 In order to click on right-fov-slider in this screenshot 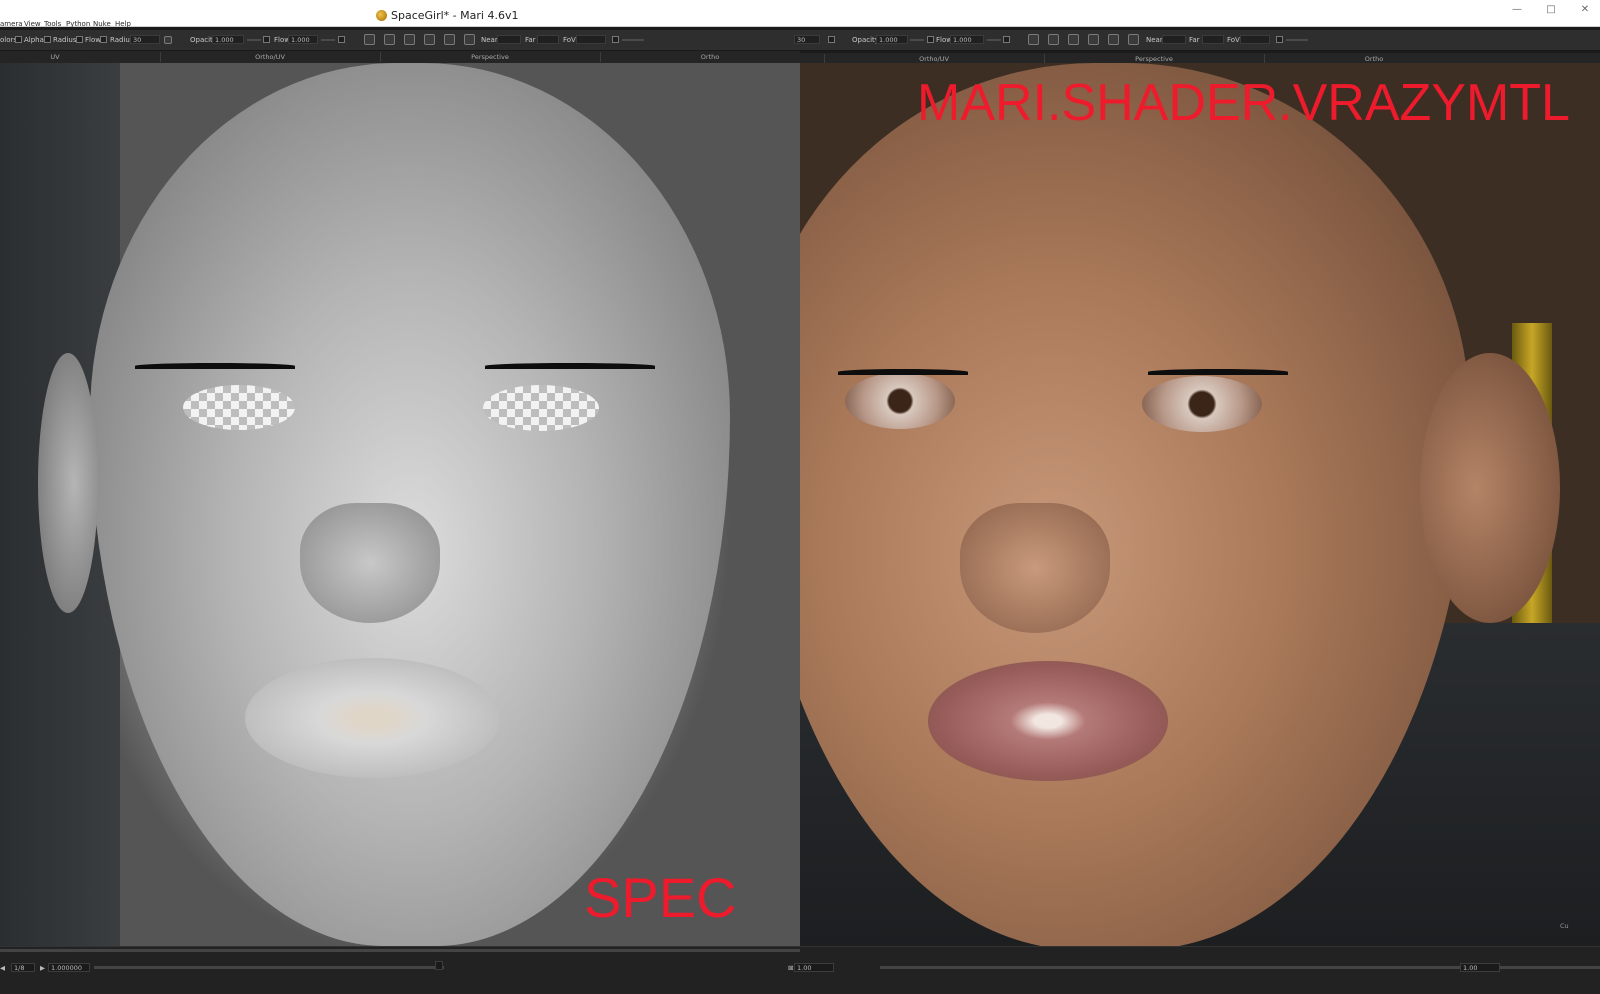, I will do `click(1297, 40)`.